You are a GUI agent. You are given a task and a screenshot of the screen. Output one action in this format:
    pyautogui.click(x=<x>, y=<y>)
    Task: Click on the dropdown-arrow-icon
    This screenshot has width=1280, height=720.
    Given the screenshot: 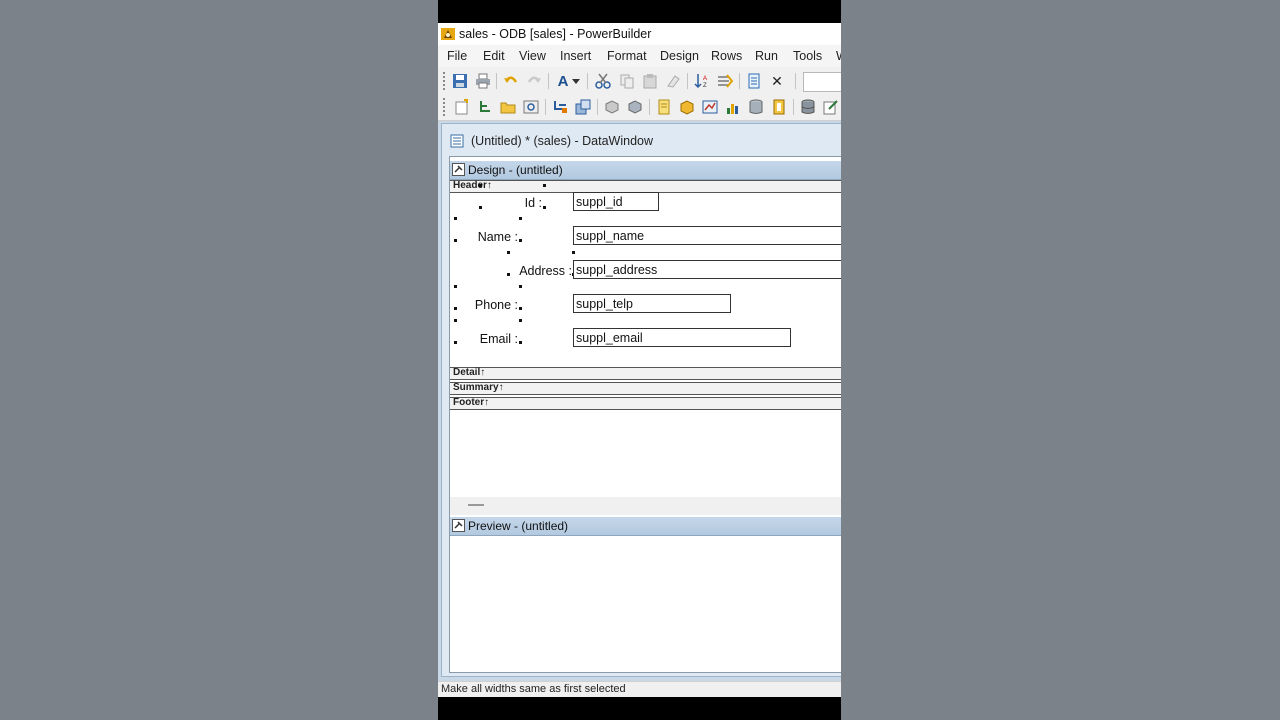 What is the action you would take?
    pyautogui.click(x=576, y=81)
    